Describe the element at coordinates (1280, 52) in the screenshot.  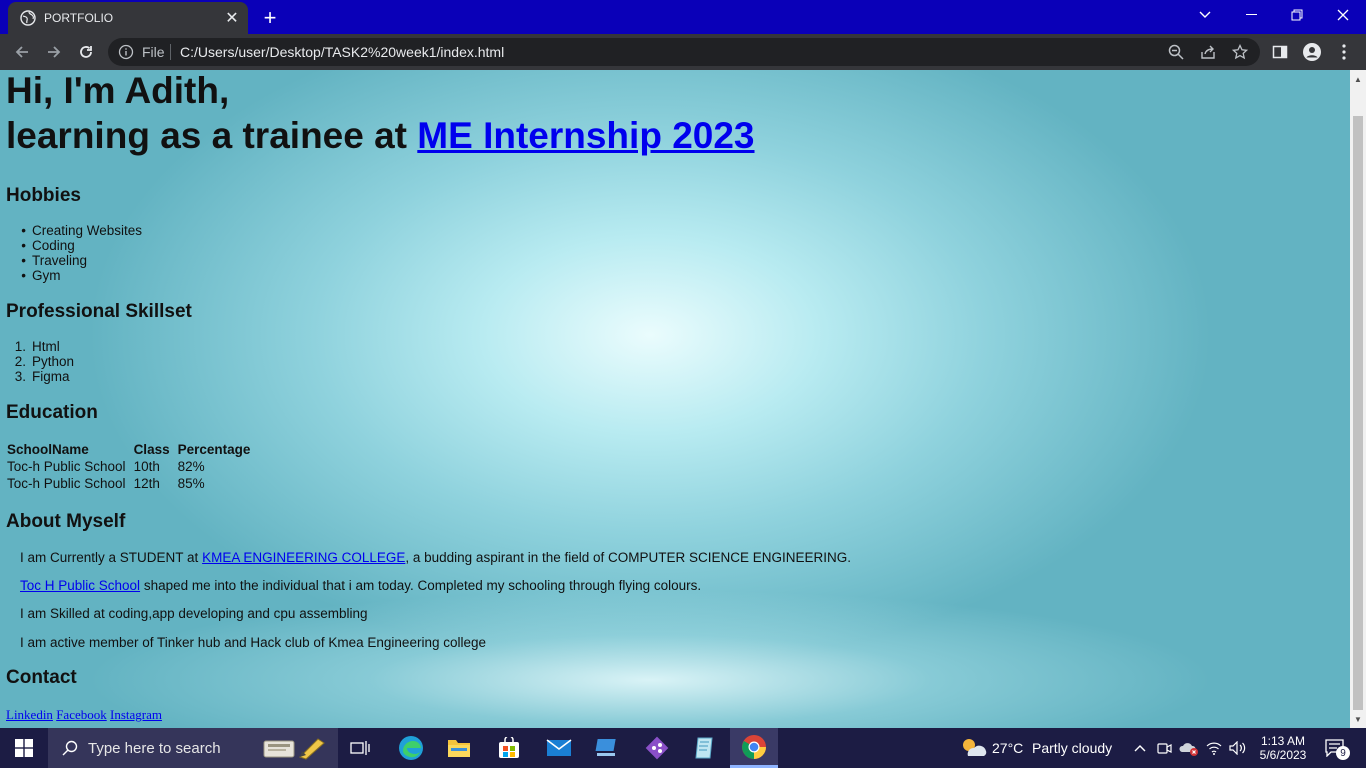
I see `side-panel-icon` at that location.